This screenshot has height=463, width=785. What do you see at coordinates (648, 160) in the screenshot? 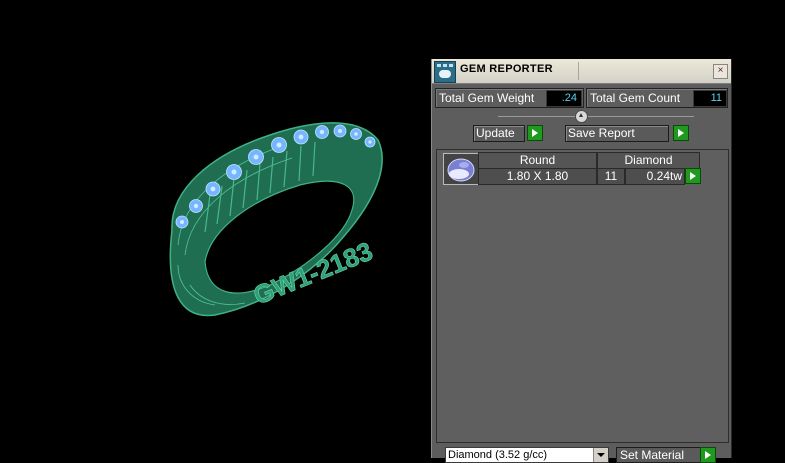
I see `gem-material: Diamond` at bounding box center [648, 160].